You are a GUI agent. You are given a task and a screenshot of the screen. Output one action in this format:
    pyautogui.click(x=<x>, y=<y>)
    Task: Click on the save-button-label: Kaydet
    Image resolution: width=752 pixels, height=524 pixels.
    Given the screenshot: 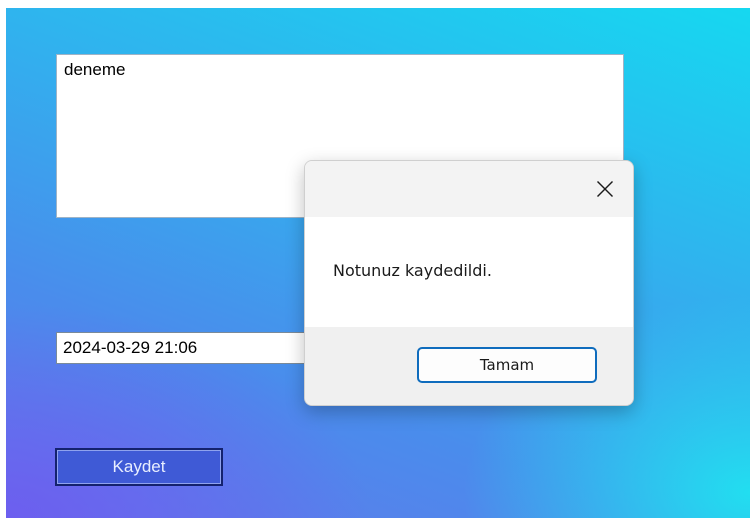 What is the action you would take?
    pyautogui.click(x=139, y=466)
    